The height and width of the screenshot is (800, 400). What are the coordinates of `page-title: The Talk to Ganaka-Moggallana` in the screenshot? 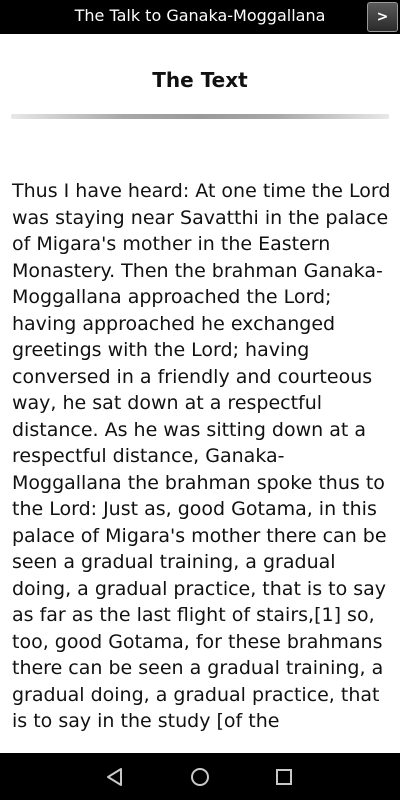 It's located at (200, 15).